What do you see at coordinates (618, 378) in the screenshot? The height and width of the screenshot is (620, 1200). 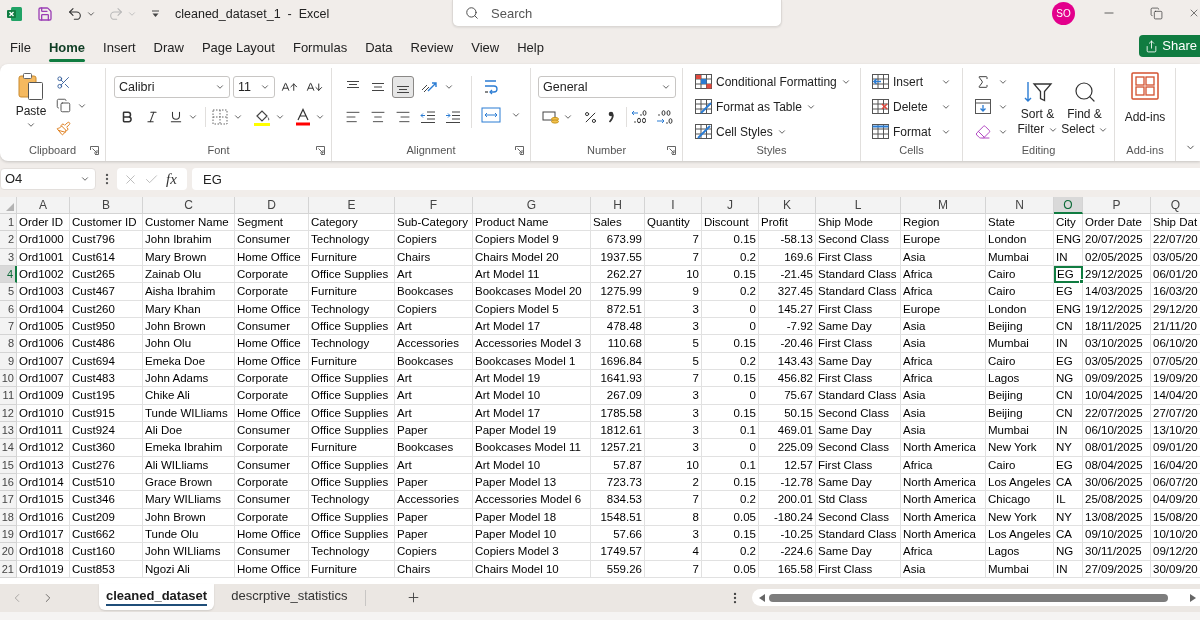 I see `sales-amount: 1641.93` at bounding box center [618, 378].